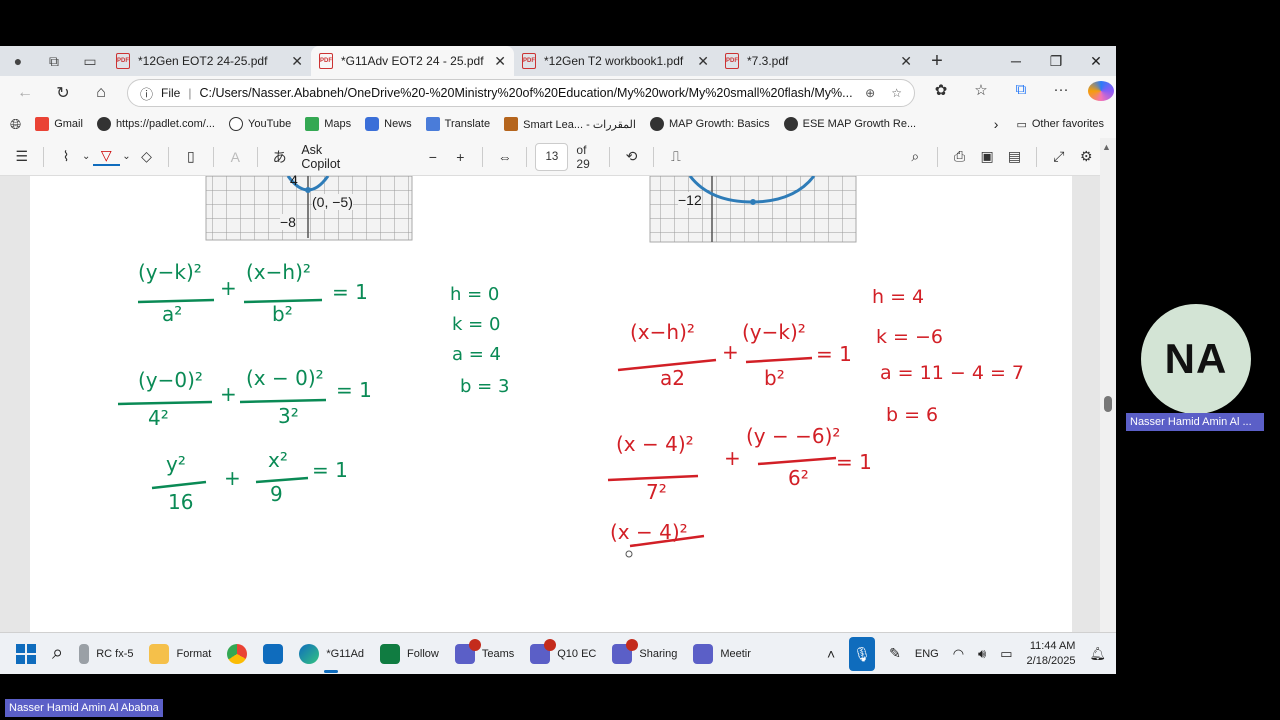 The height and width of the screenshot is (720, 1280). I want to click on restore-icon: ❐, so click(1056, 61).